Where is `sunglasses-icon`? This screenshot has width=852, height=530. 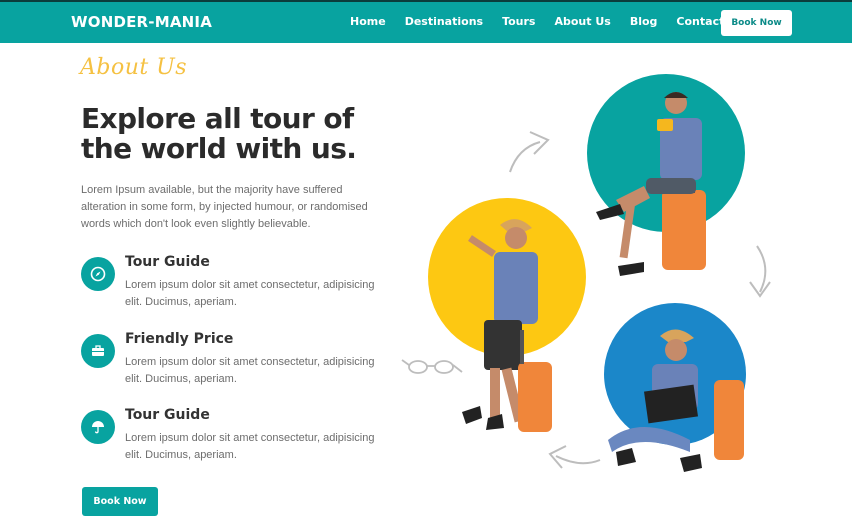 sunglasses-icon is located at coordinates (432, 366).